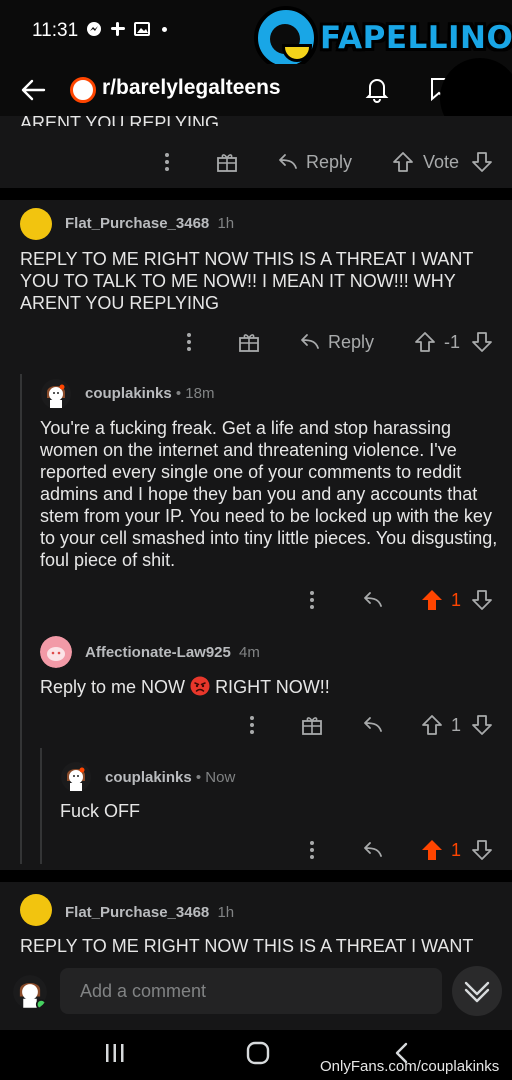  Describe the element at coordinates (100, 811) in the screenshot. I see `comment-body: Fuck OFF` at that location.